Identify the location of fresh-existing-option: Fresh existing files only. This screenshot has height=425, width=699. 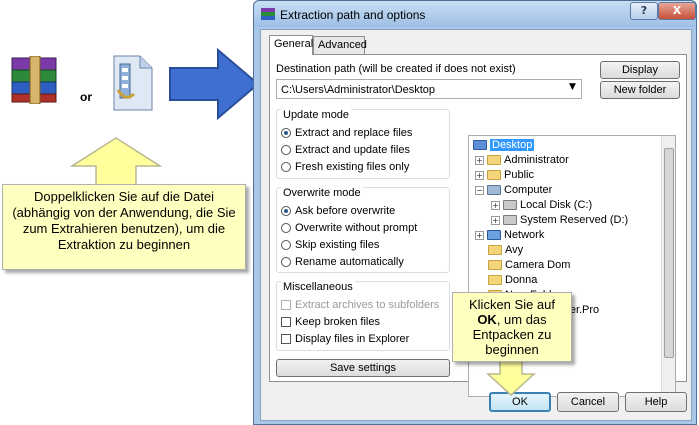
(346, 166).